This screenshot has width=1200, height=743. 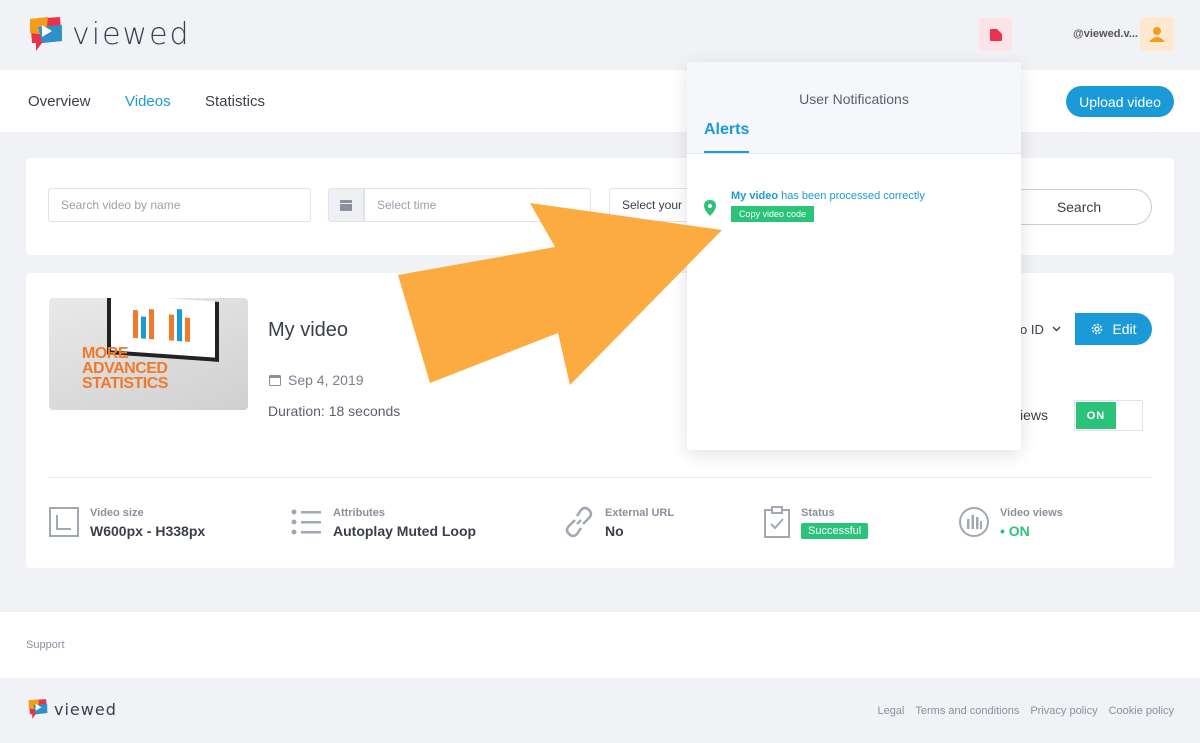 I want to click on avatar, so click(x=1157, y=34).